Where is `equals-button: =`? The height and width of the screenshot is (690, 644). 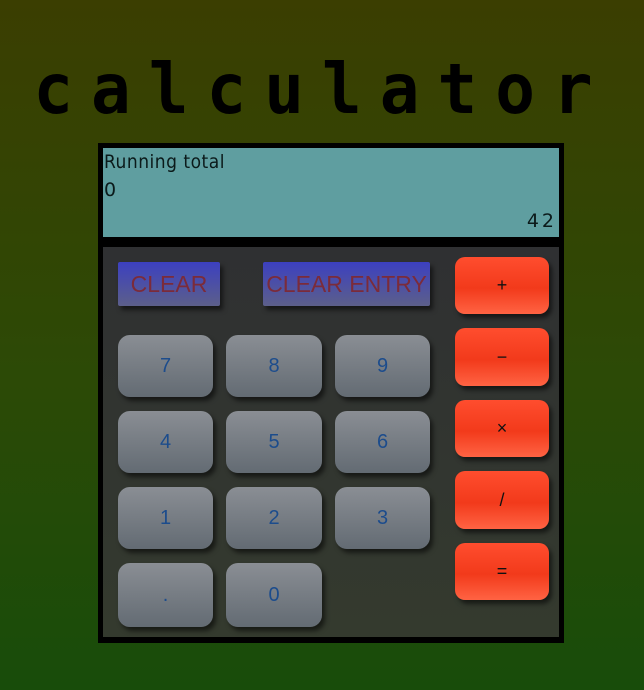 equals-button: = is located at coordinates (502, 571).